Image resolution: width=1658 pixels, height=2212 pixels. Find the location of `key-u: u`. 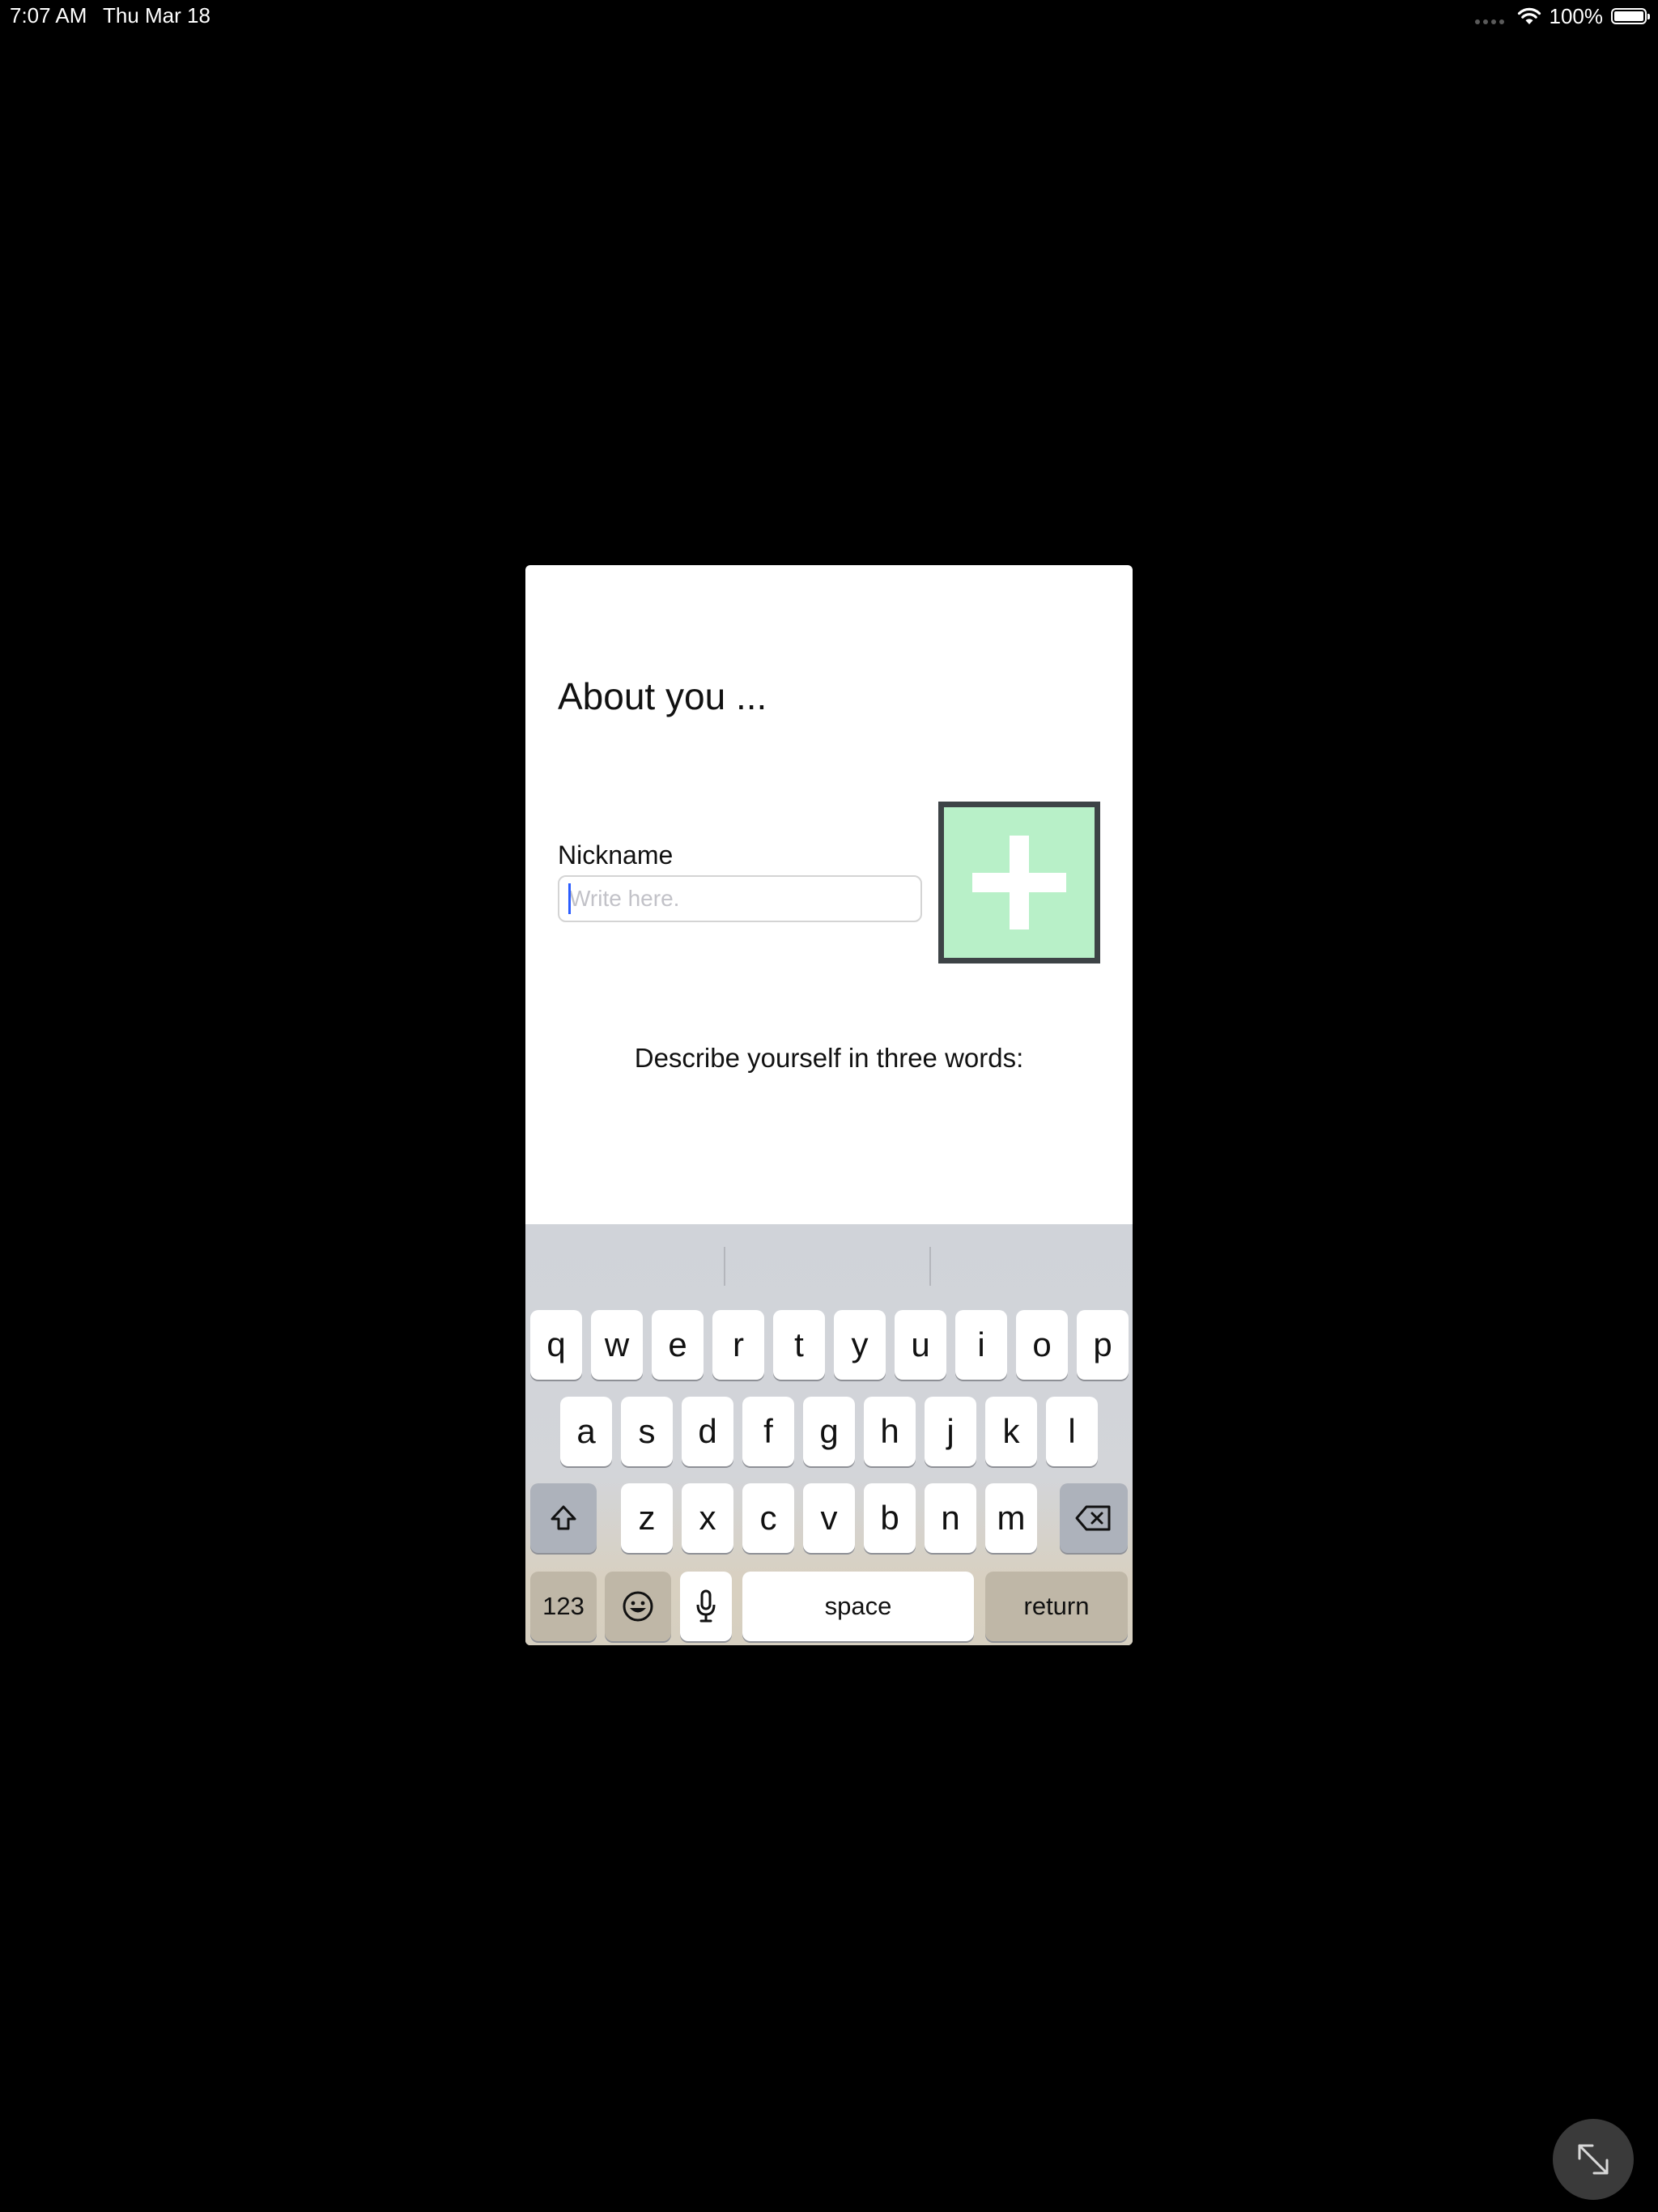

key-u: u is located at coordinates (920, 1345).